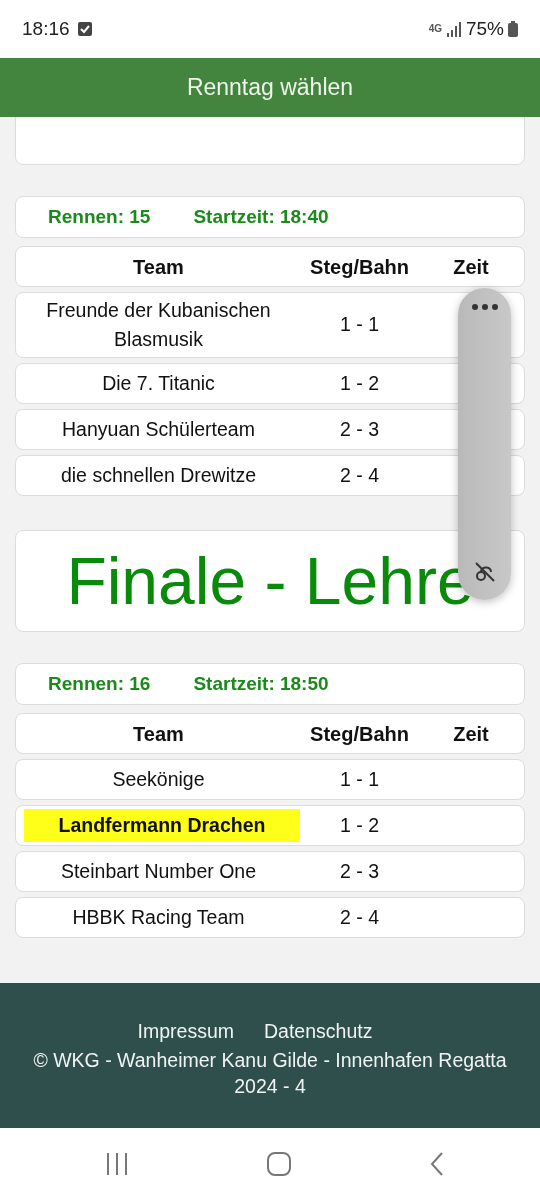 The width and height of the screenshot is (540, 1200). Describe the element at coordinates (435, 29) in the screenshot. I see `network-type: 4G` at that location.